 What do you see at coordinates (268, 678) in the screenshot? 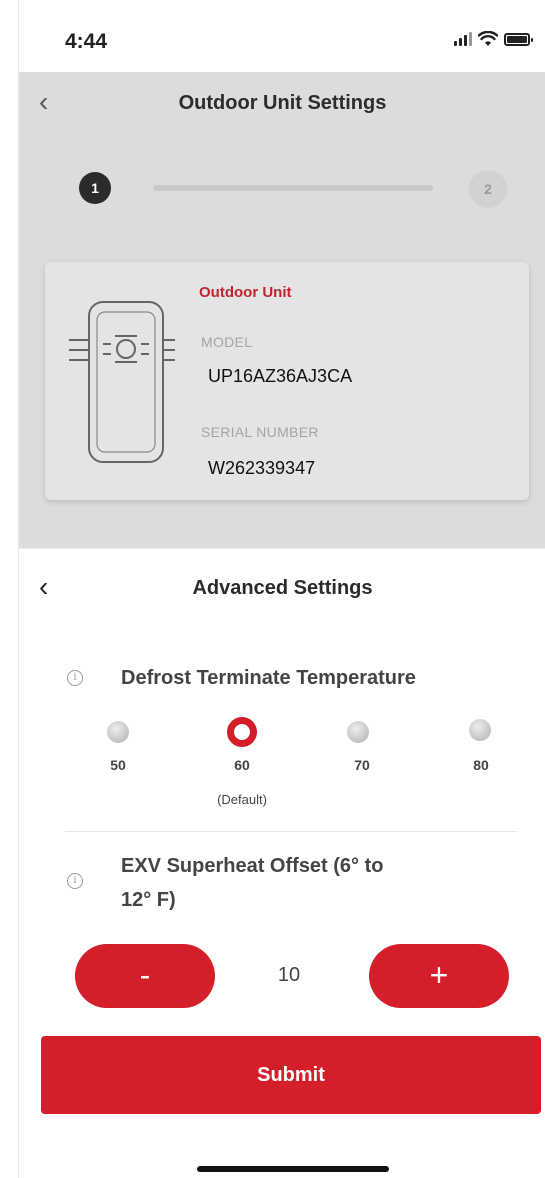
I see `defrost-setting-title: Defrost Terminate Temperature` at bounding box center [268, 678].